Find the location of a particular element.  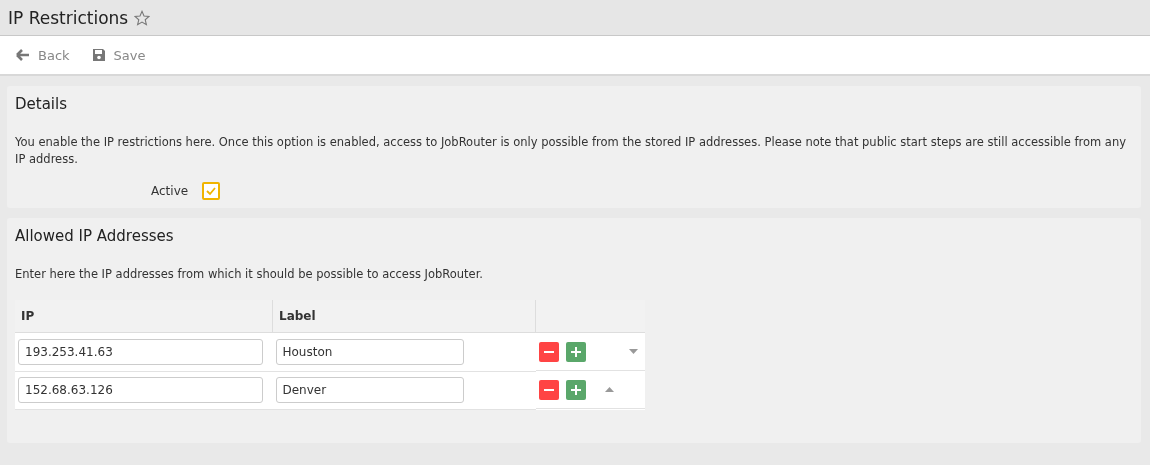

page-title: IP Restrictions is located at coordinates (68, 17).